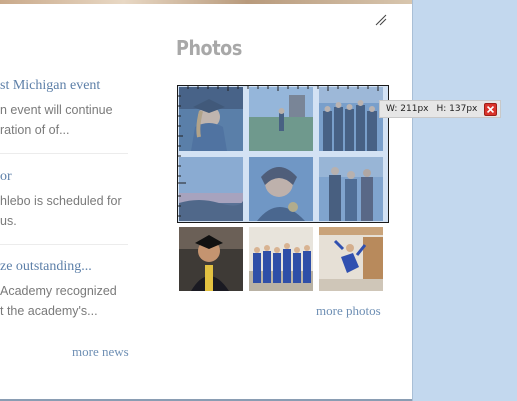 The height and width of the screenshot is (401, 517). Describe the element at coordinates (56, 86) in the screenshot. I see `news-title: st Michigan event` at that location.